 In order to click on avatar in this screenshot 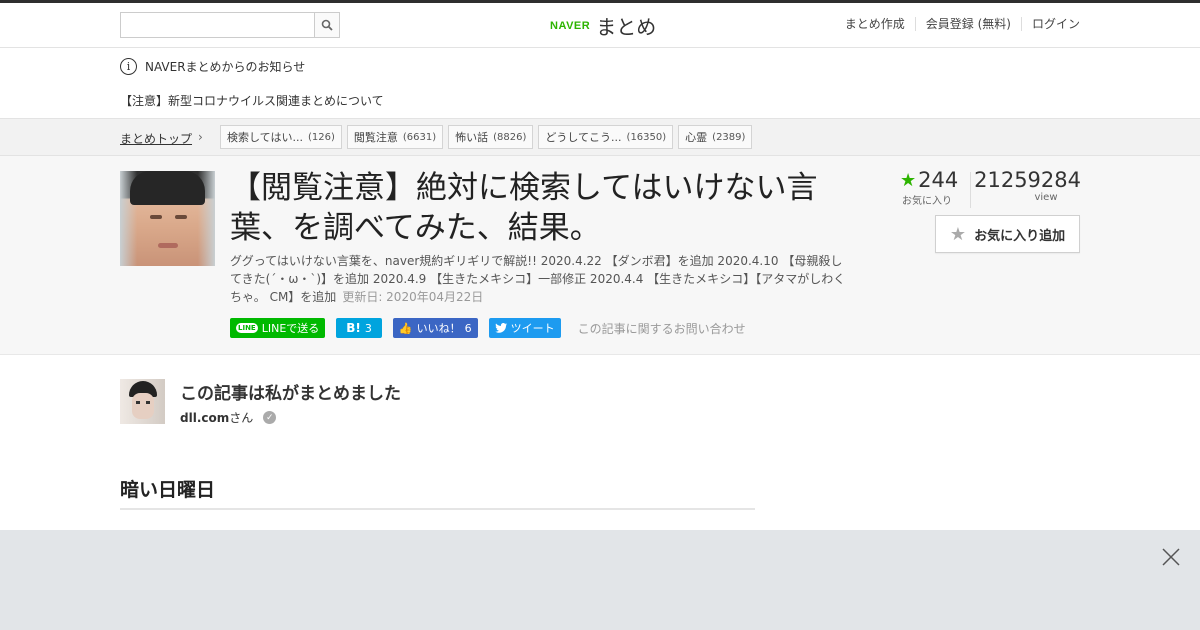, I will do `click(142, 401)`.